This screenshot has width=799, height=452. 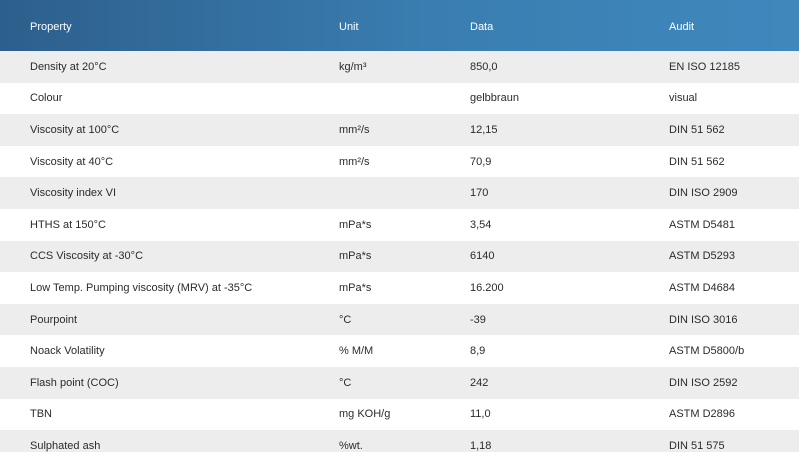 What do you see at coordinates (365, 414) in the screenshot?
I see `cell-unit: mg KOH/g` at bounding box center [365, 414].